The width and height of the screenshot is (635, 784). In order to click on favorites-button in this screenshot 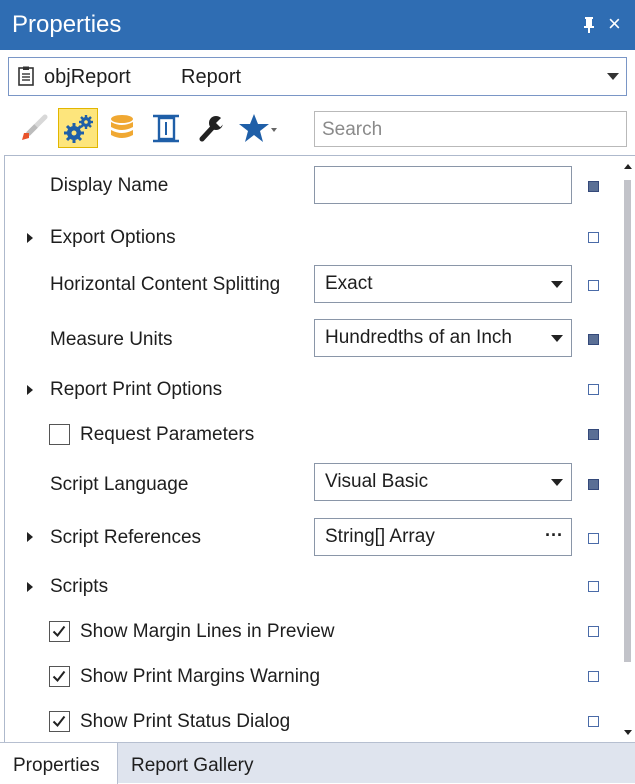, I will do `click(266, 128)`.